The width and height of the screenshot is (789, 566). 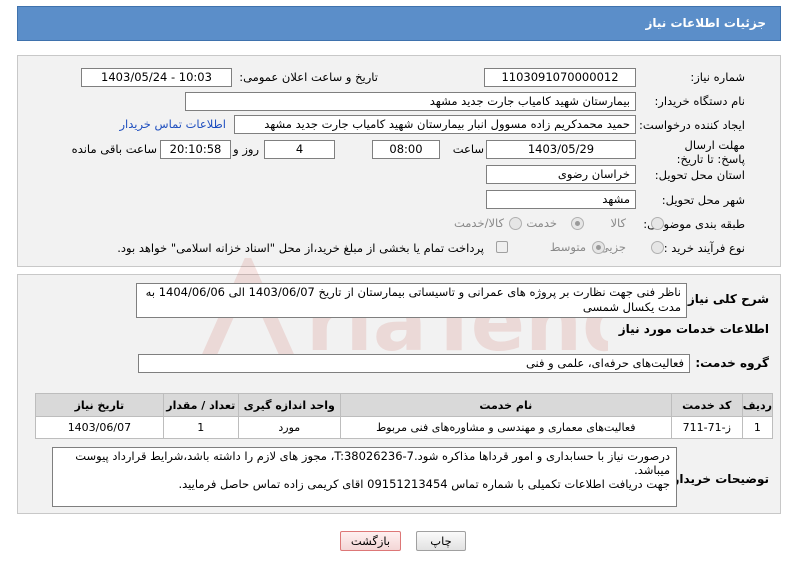 What do you see at coordinates (99, 427) in the screenshot?
I see `cell-need-date: 1403/06/07` at bounding box center [99, 427].